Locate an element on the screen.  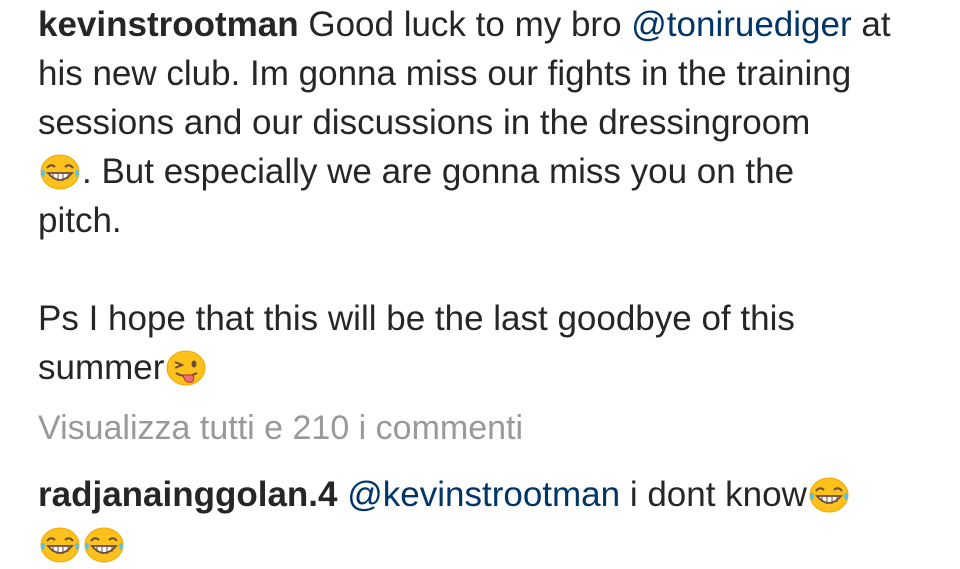
comment-text: i dont know is located at coordinates (713, 494).